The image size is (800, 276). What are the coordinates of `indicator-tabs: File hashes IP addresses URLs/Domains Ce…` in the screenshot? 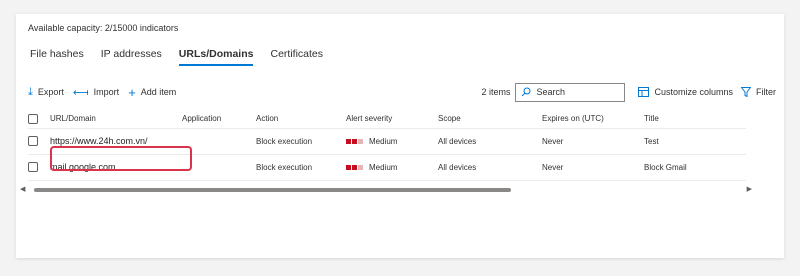 It's located at (185, 57).